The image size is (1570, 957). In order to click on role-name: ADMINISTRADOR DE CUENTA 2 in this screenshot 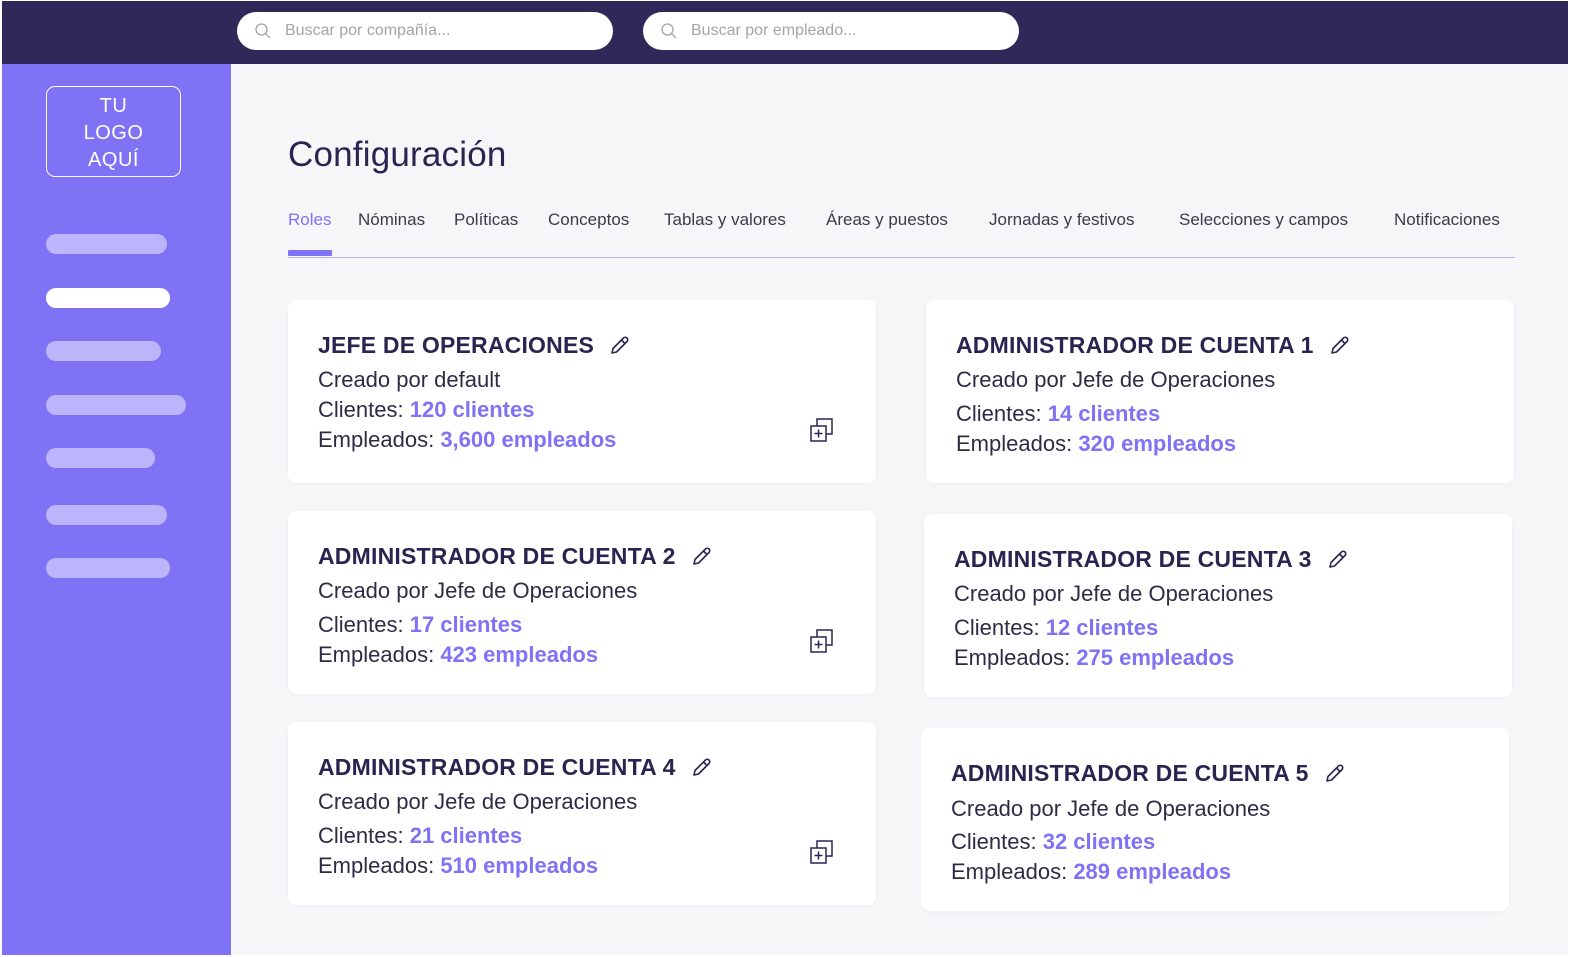, I will do `click(497, 556)`.